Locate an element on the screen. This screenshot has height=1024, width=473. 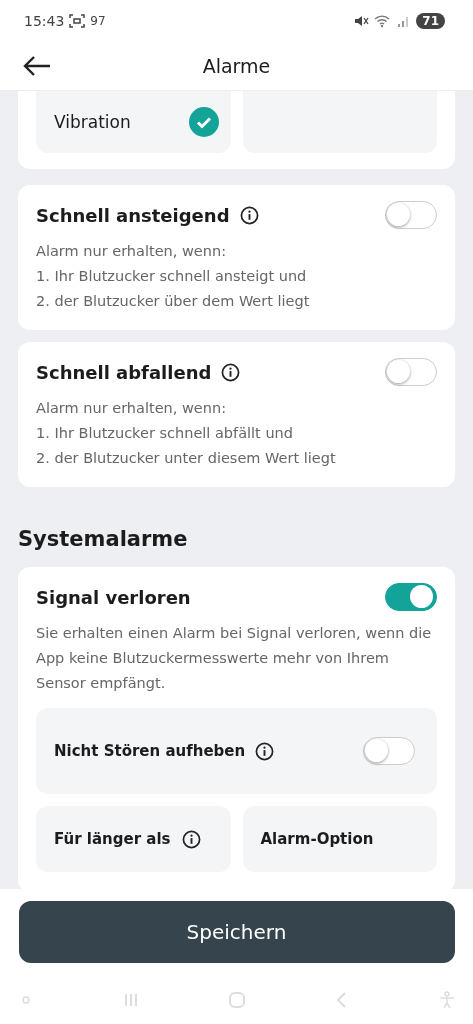
option-label: Nicht Stören aufheben is located at coordinates (150, 751).